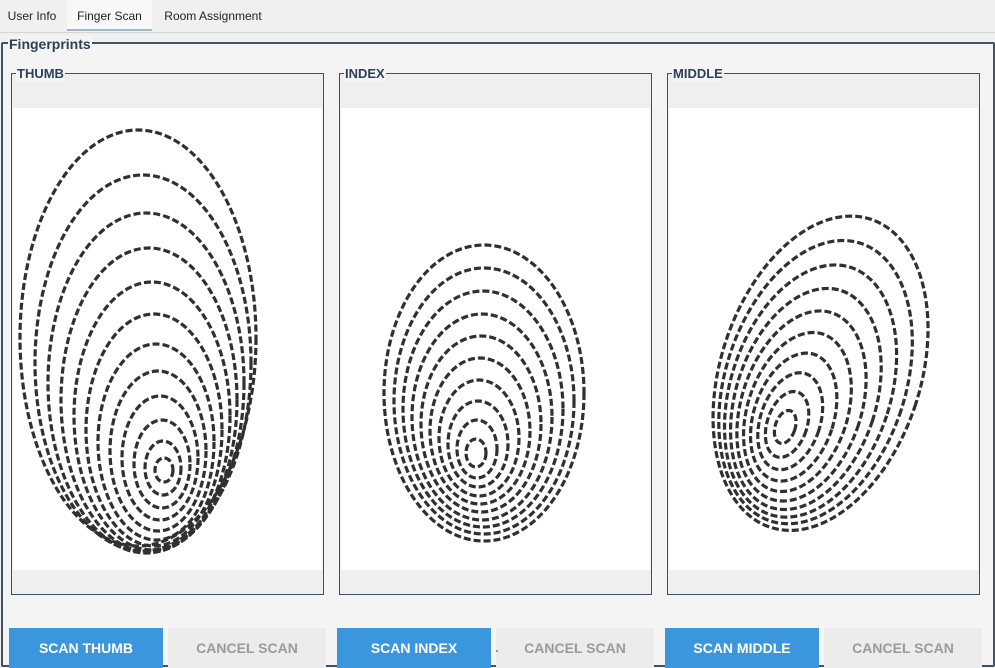 This screenshot has width=995, height=668. What do you see at coordinates (414, 648) in the screenshot?
I see `scan-index-button: SCAN INDEX` at bounding box center [414, 648].